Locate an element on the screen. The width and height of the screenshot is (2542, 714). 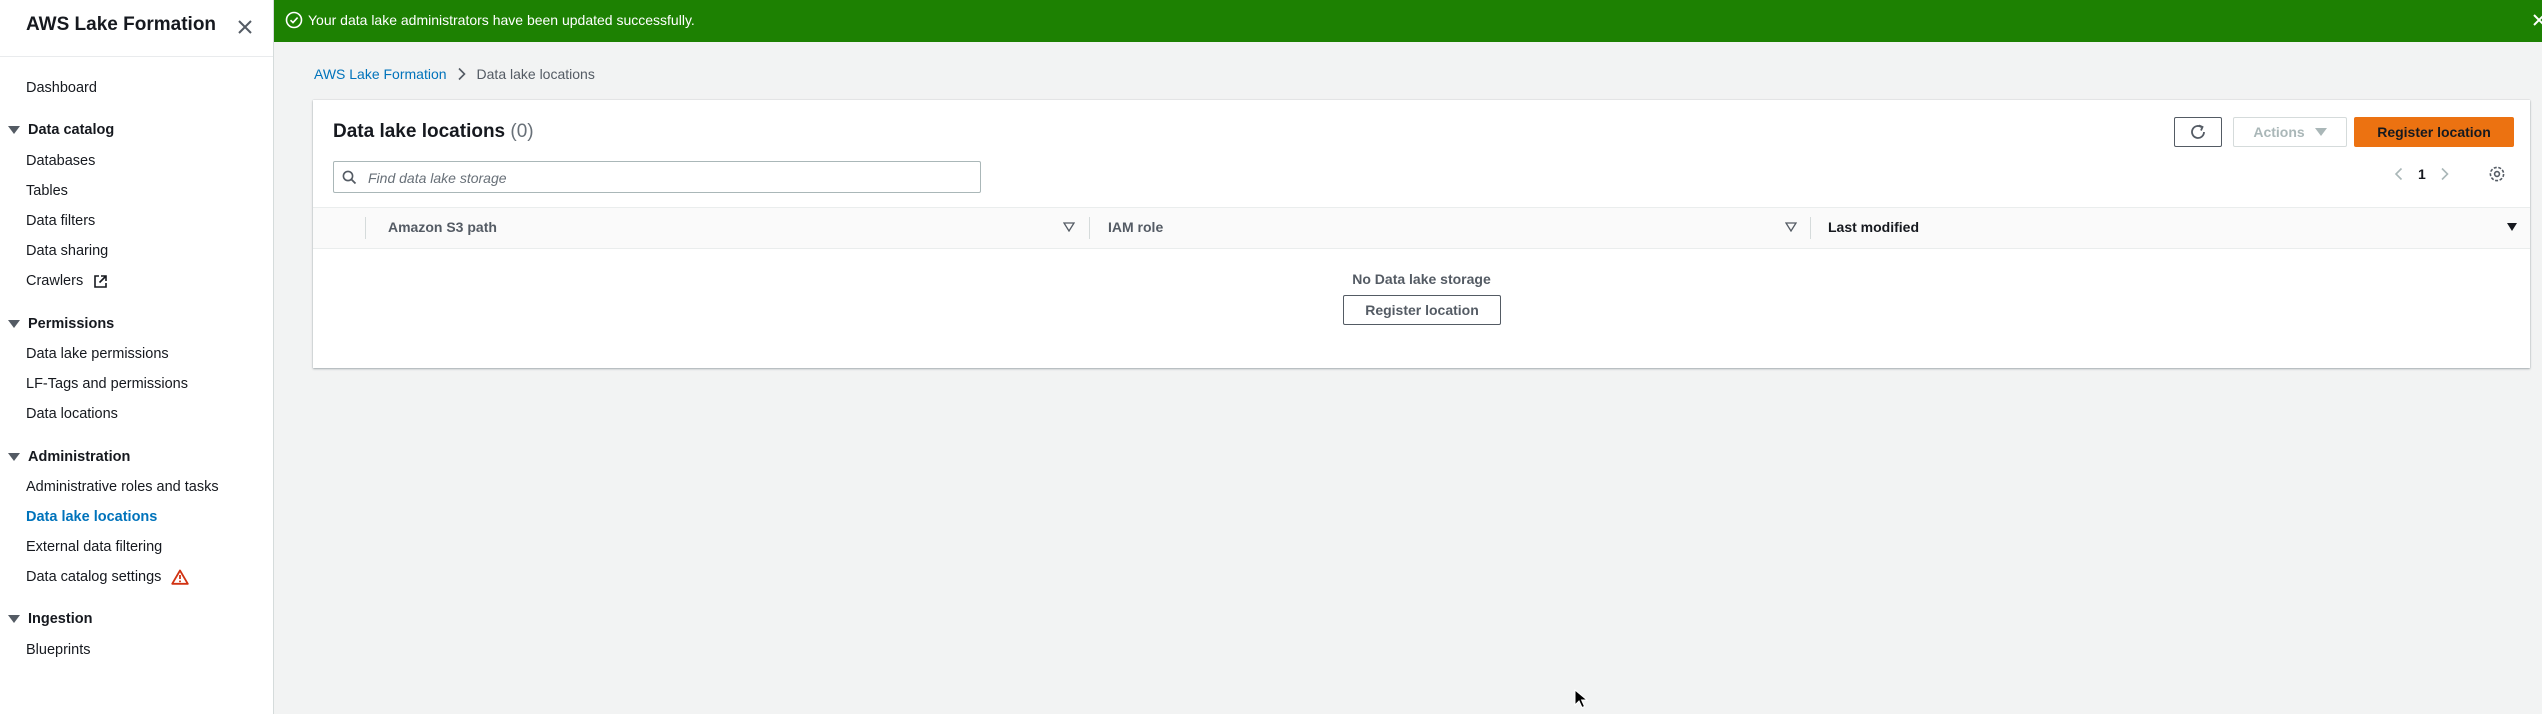
nav-data-lake-locations: Data lake locations is located at coordinates (91, 517).